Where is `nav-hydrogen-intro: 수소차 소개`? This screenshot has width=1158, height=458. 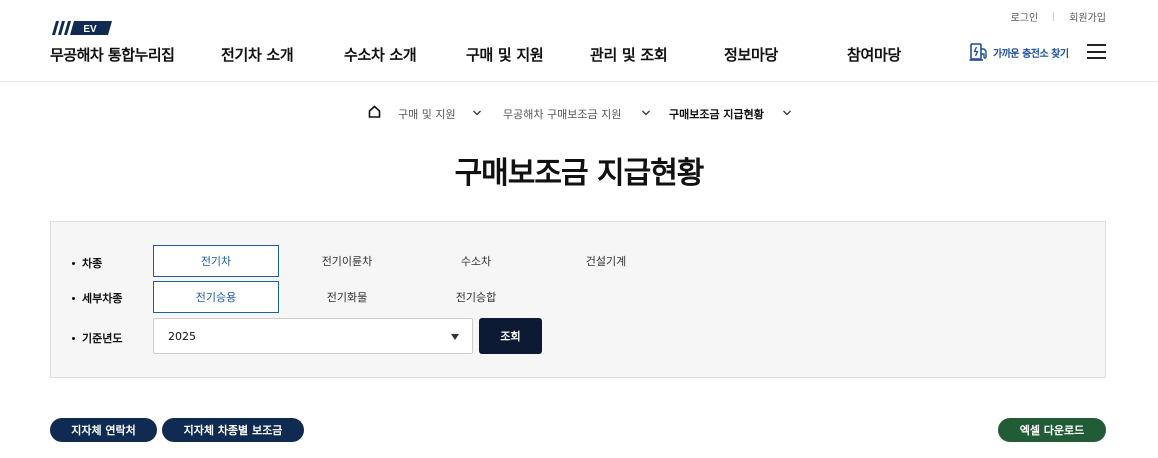
nav-hydrogen-intro: 수소차 소개 is located at coordinates (380, 54).